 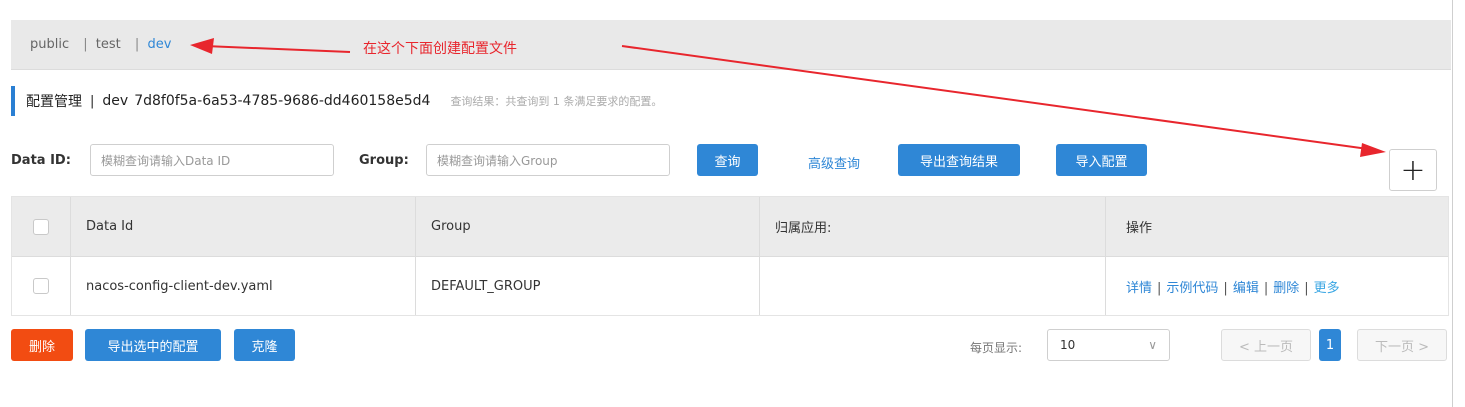 What do you see at coordinates (1330, 345) in the screenshot?
I see `page-number-current: 1` at bounding box center [1330, 345].